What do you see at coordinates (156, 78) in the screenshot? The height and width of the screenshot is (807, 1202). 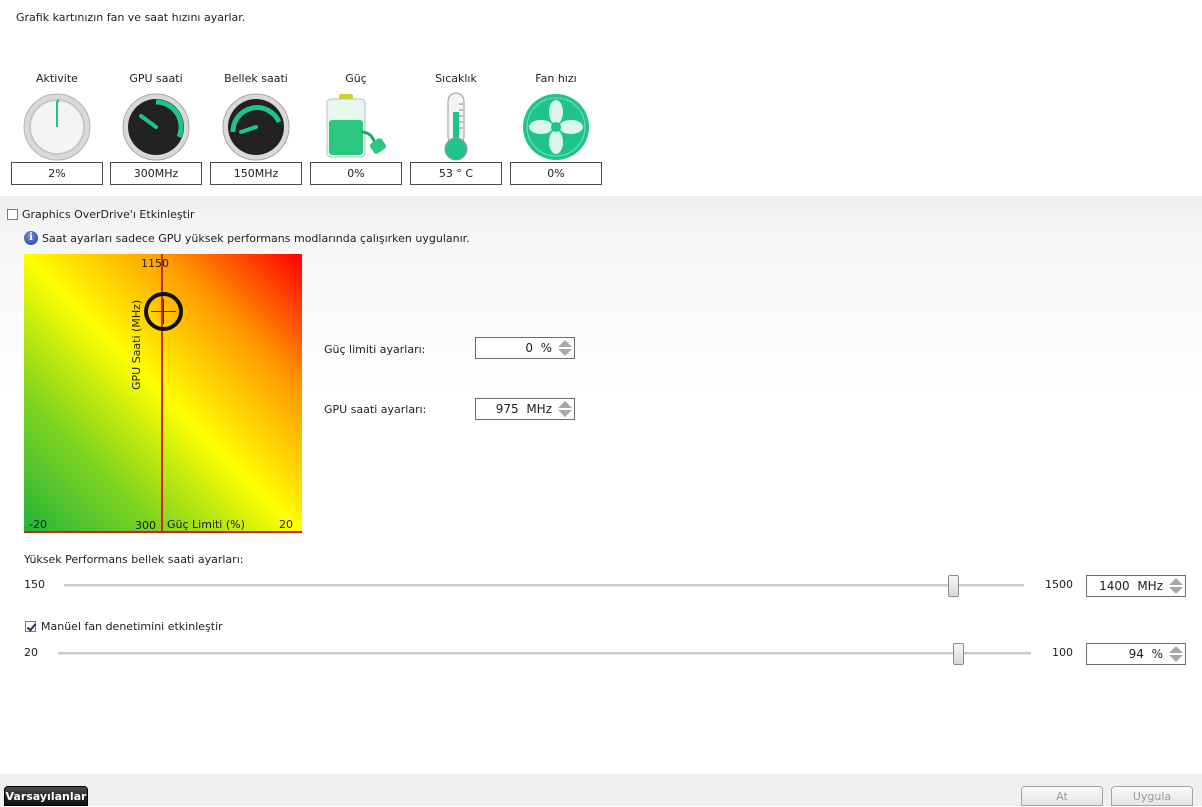 I see `monitor-label: GPU saati` at bounding box center [156, 78].